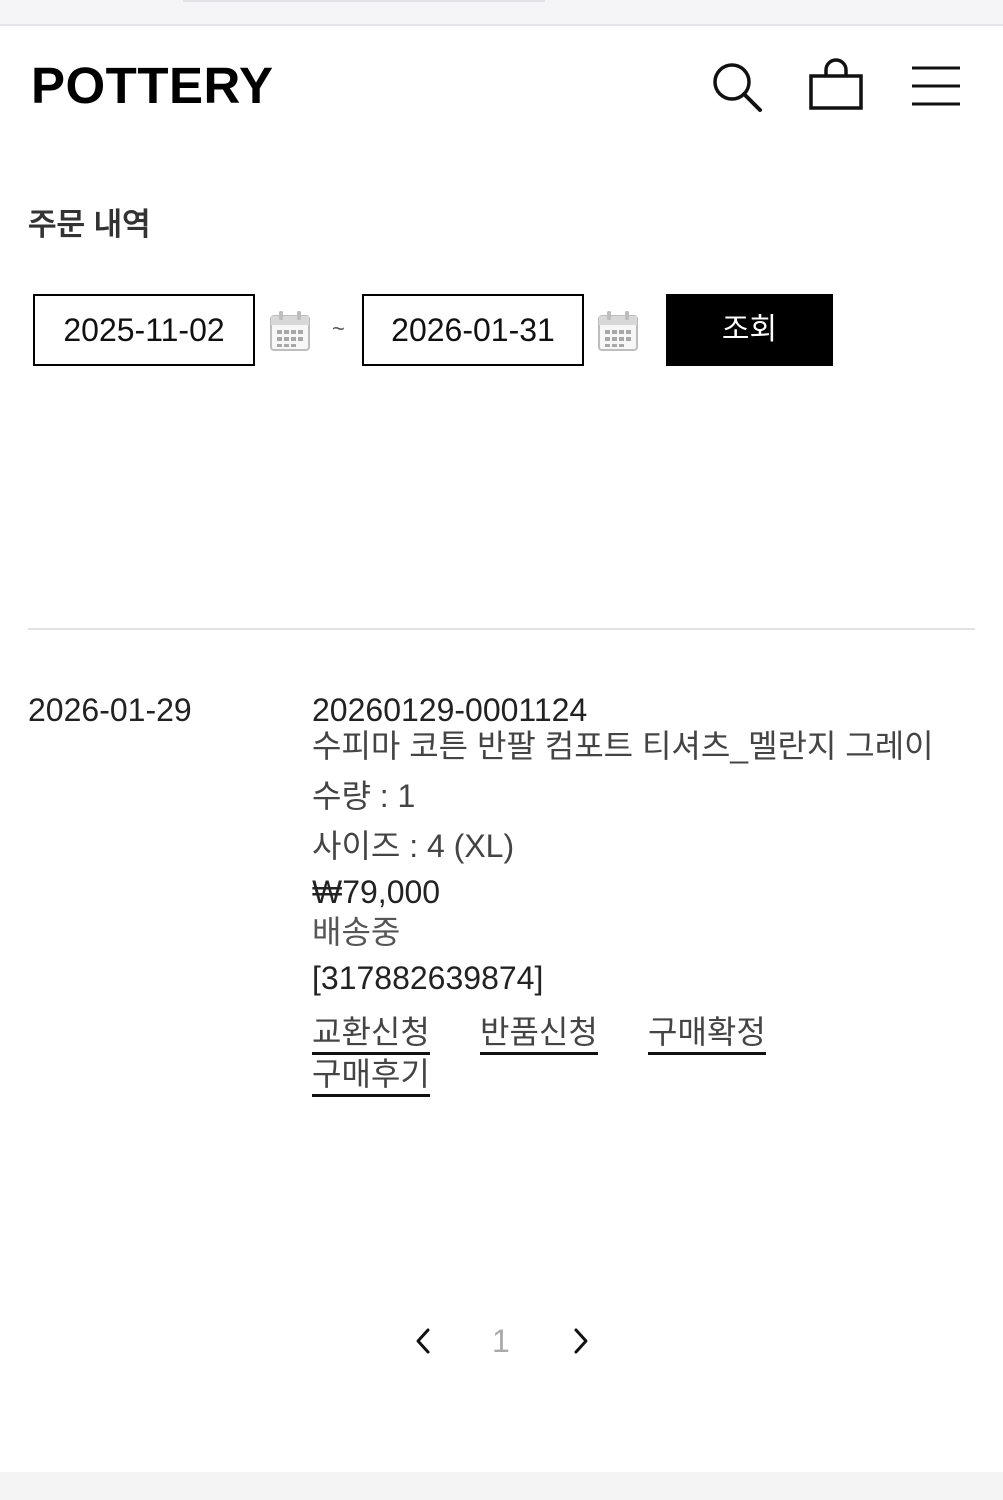 Image resolution: width=1003 pixels, height=1500 pixels. I want to click on order-date: 2026-01-29, so click(110, 710).